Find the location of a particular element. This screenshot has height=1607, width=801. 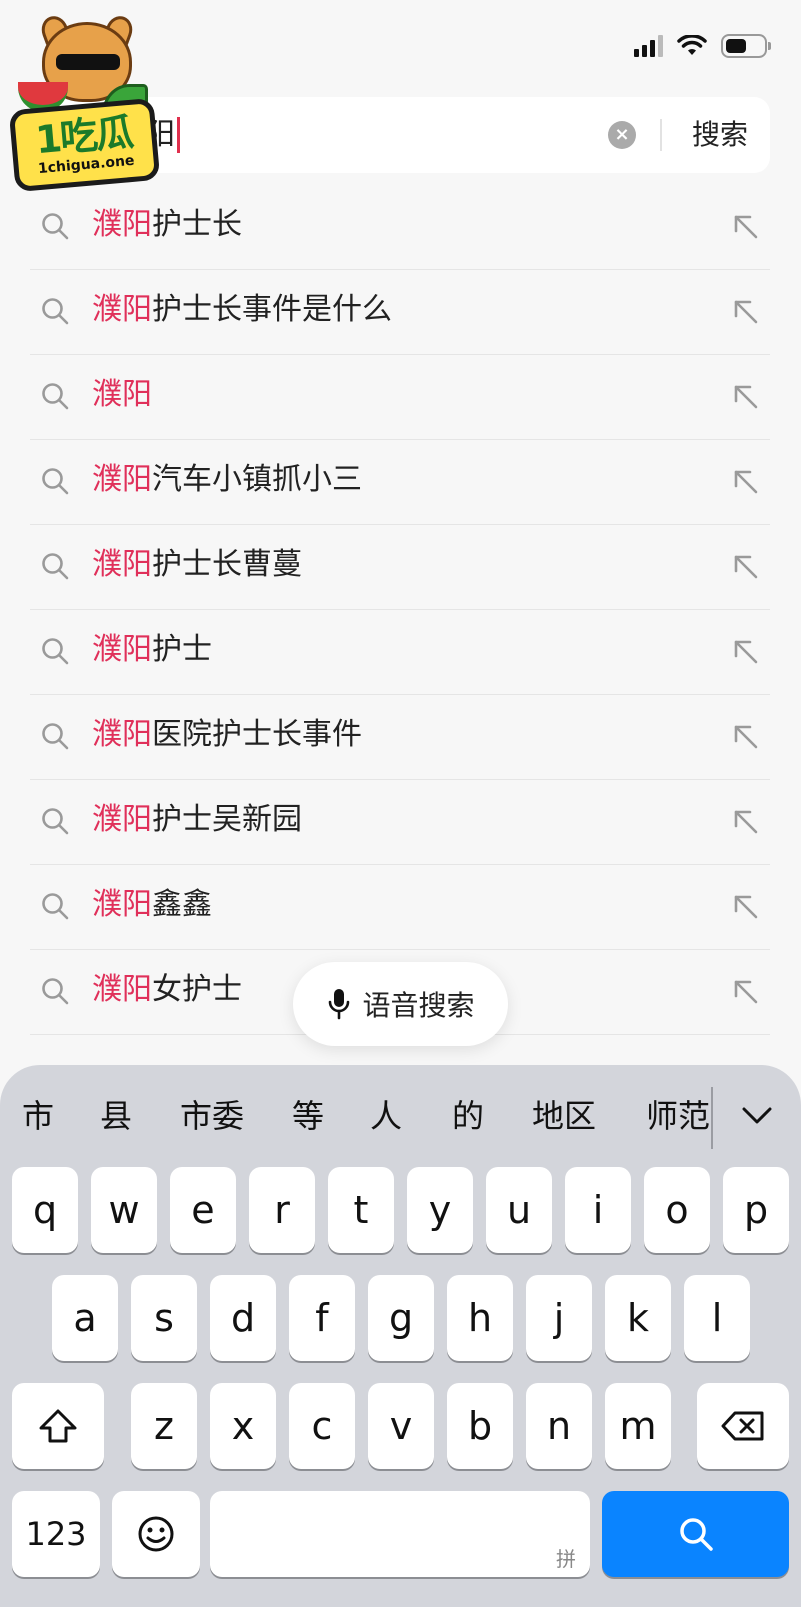

suggestion-rest: 护士长事件是什么 is located at coordinates (272, 309).